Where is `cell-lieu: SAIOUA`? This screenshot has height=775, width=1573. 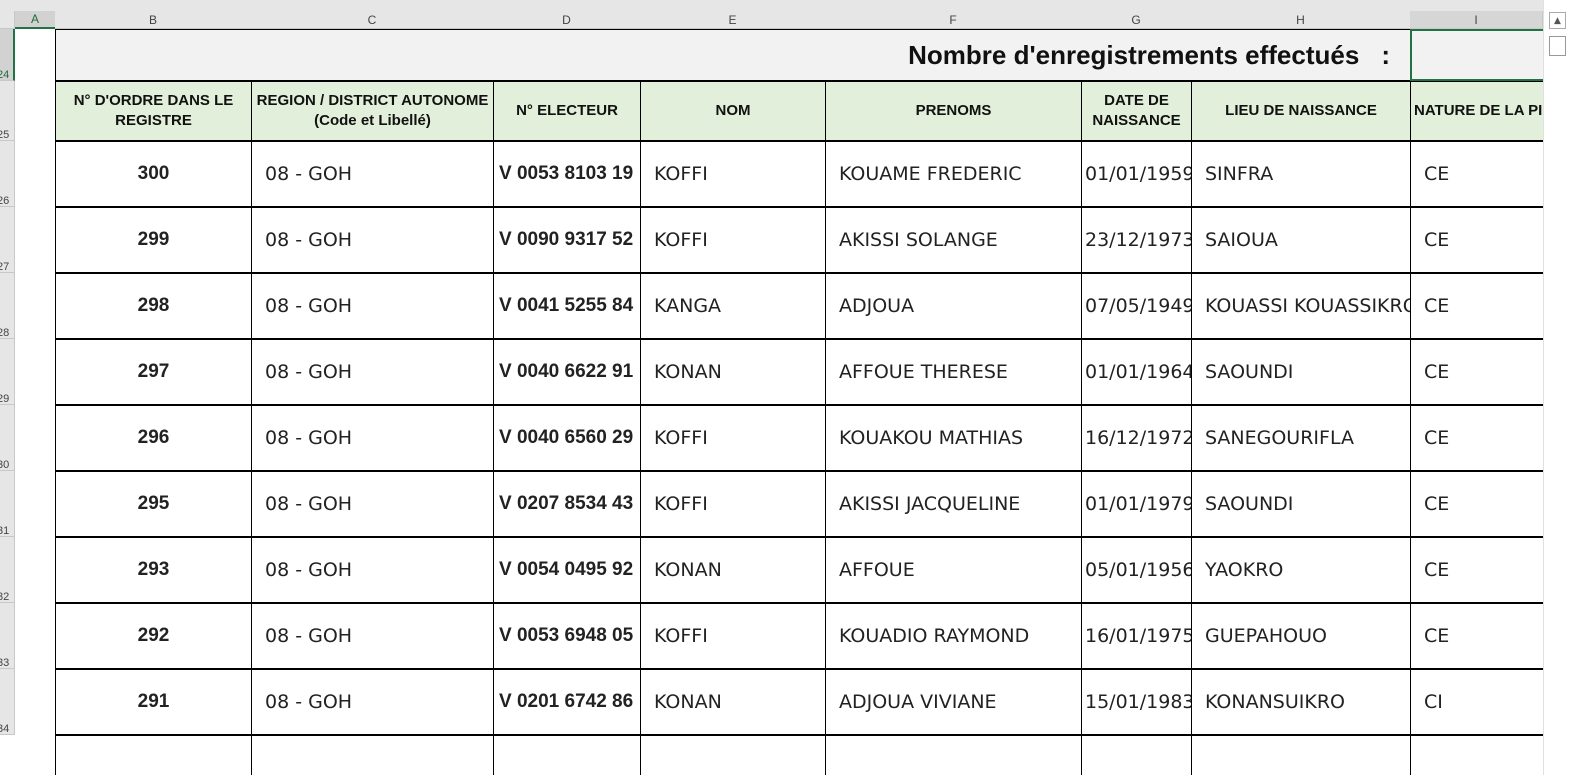
cell-lieu: SAIOUA is located at coordinates (1301, 240).